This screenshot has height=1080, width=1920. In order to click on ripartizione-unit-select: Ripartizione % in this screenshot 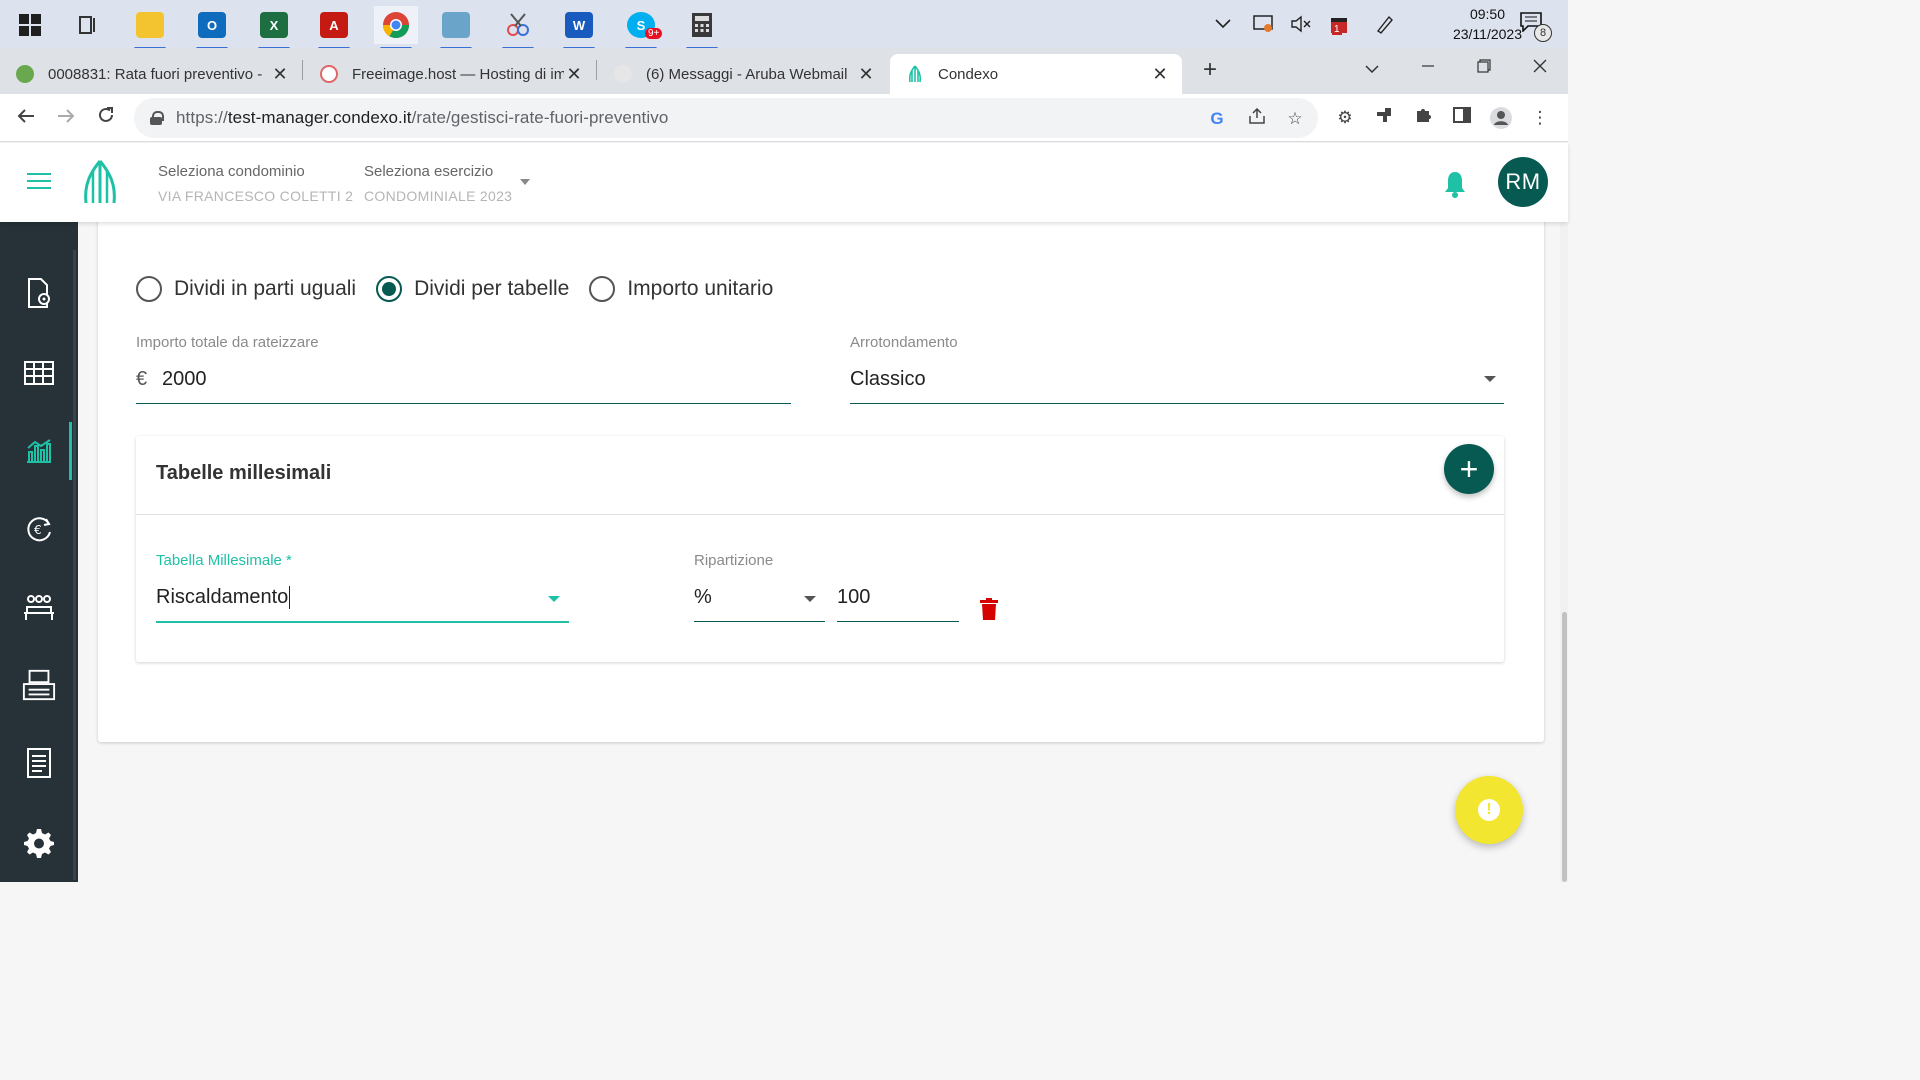, I will do `click(759, 588)`.